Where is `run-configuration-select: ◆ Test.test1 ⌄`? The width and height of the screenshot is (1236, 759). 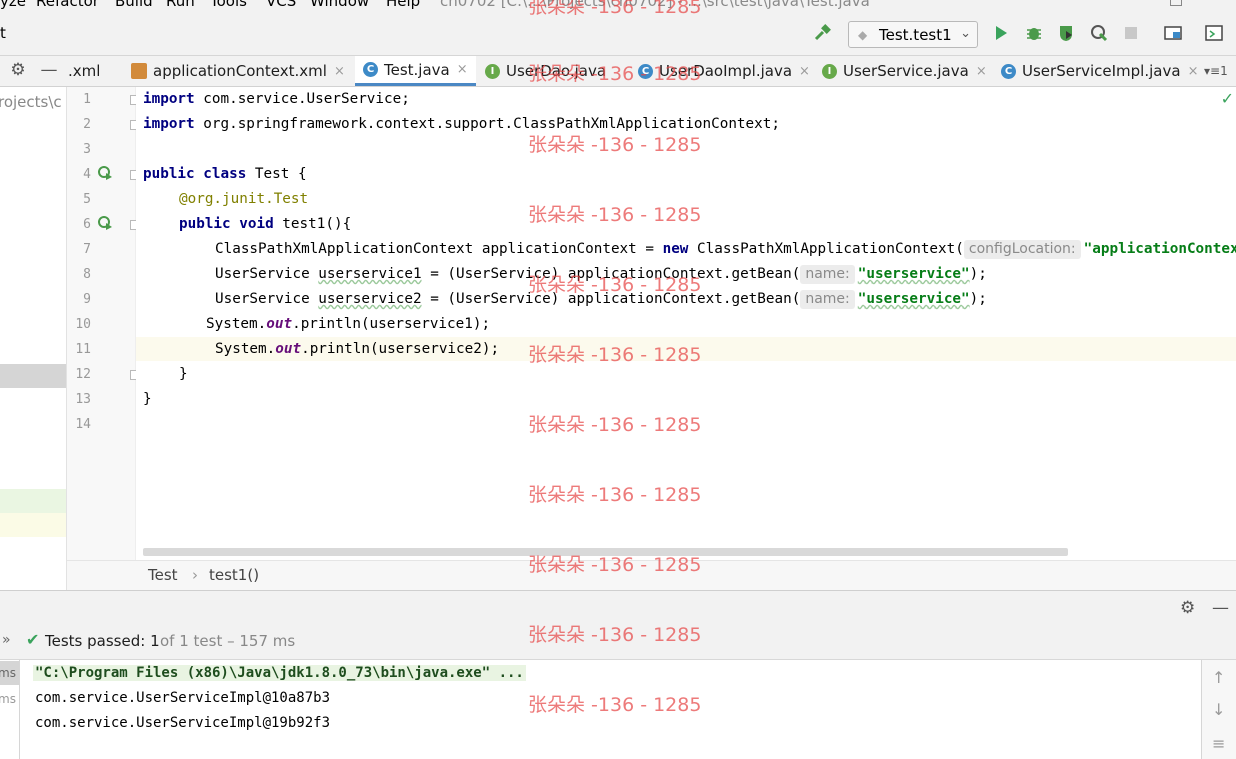
run-configuration-select: ◆ Test.test1 ⌄ is located at coordinates (913, 34).